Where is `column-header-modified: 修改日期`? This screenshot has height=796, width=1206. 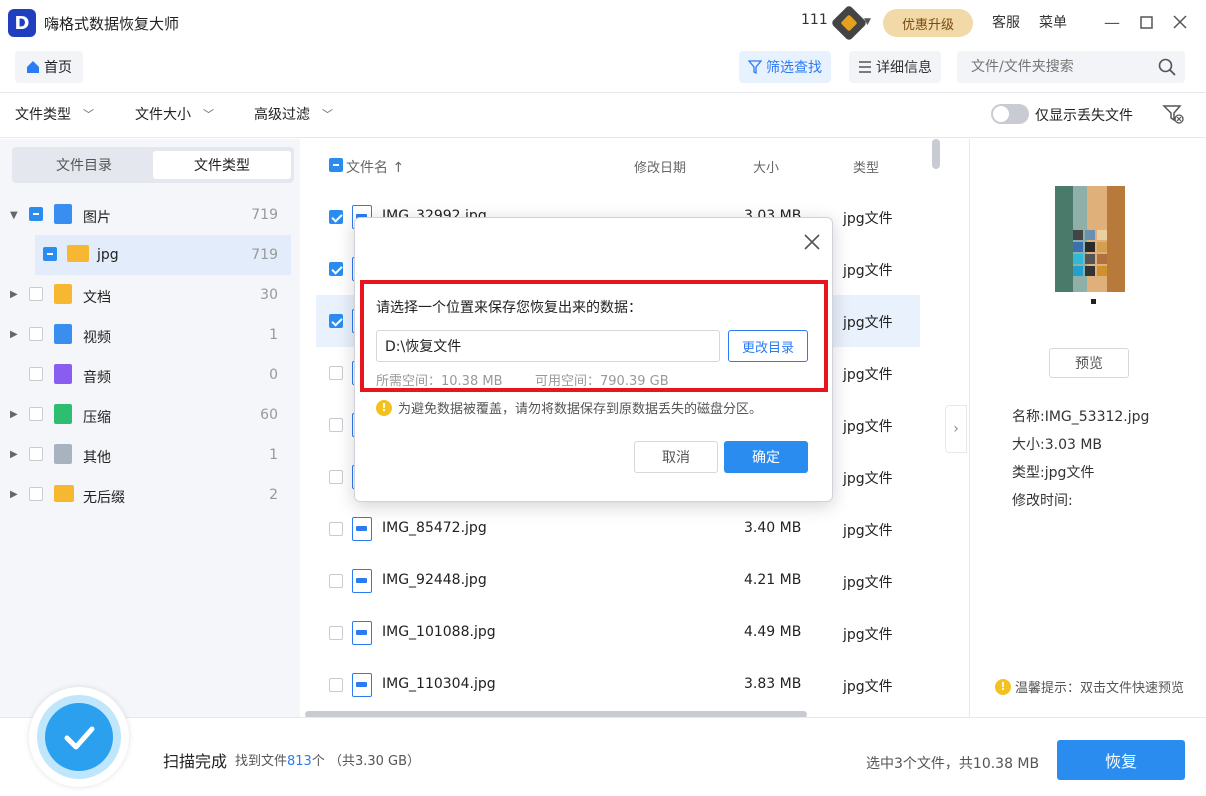
column-header-modified: 修改日期 is located at coordinates (660, 166).